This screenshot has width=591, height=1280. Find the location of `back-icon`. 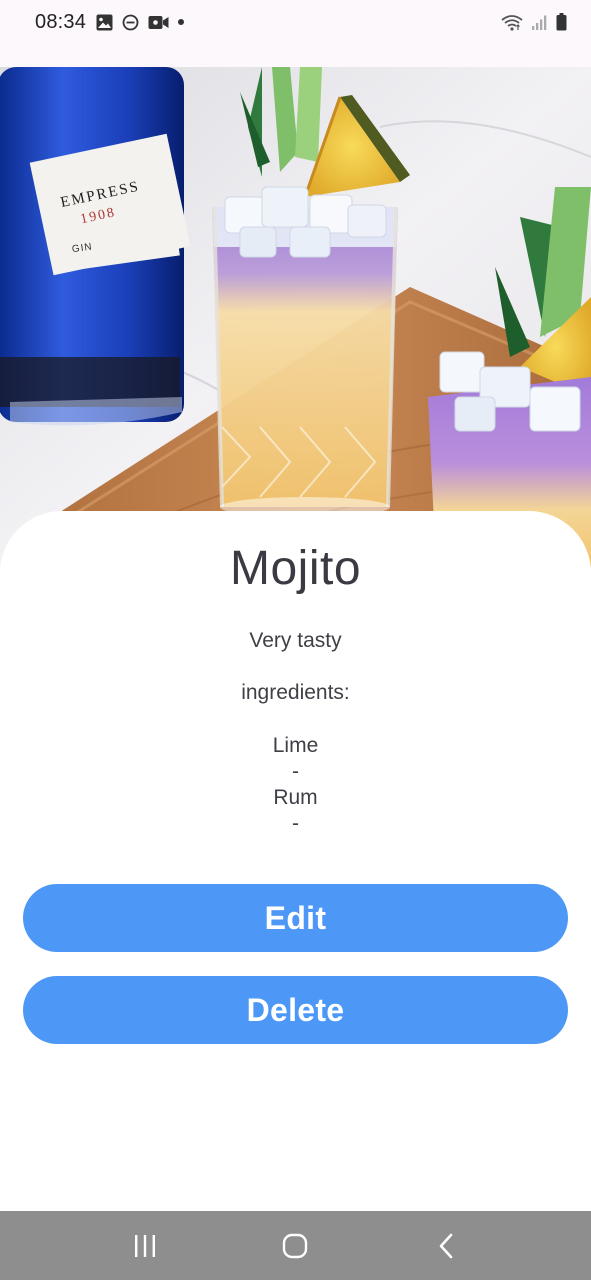

back-icon is located at coordinates (446, 1245).